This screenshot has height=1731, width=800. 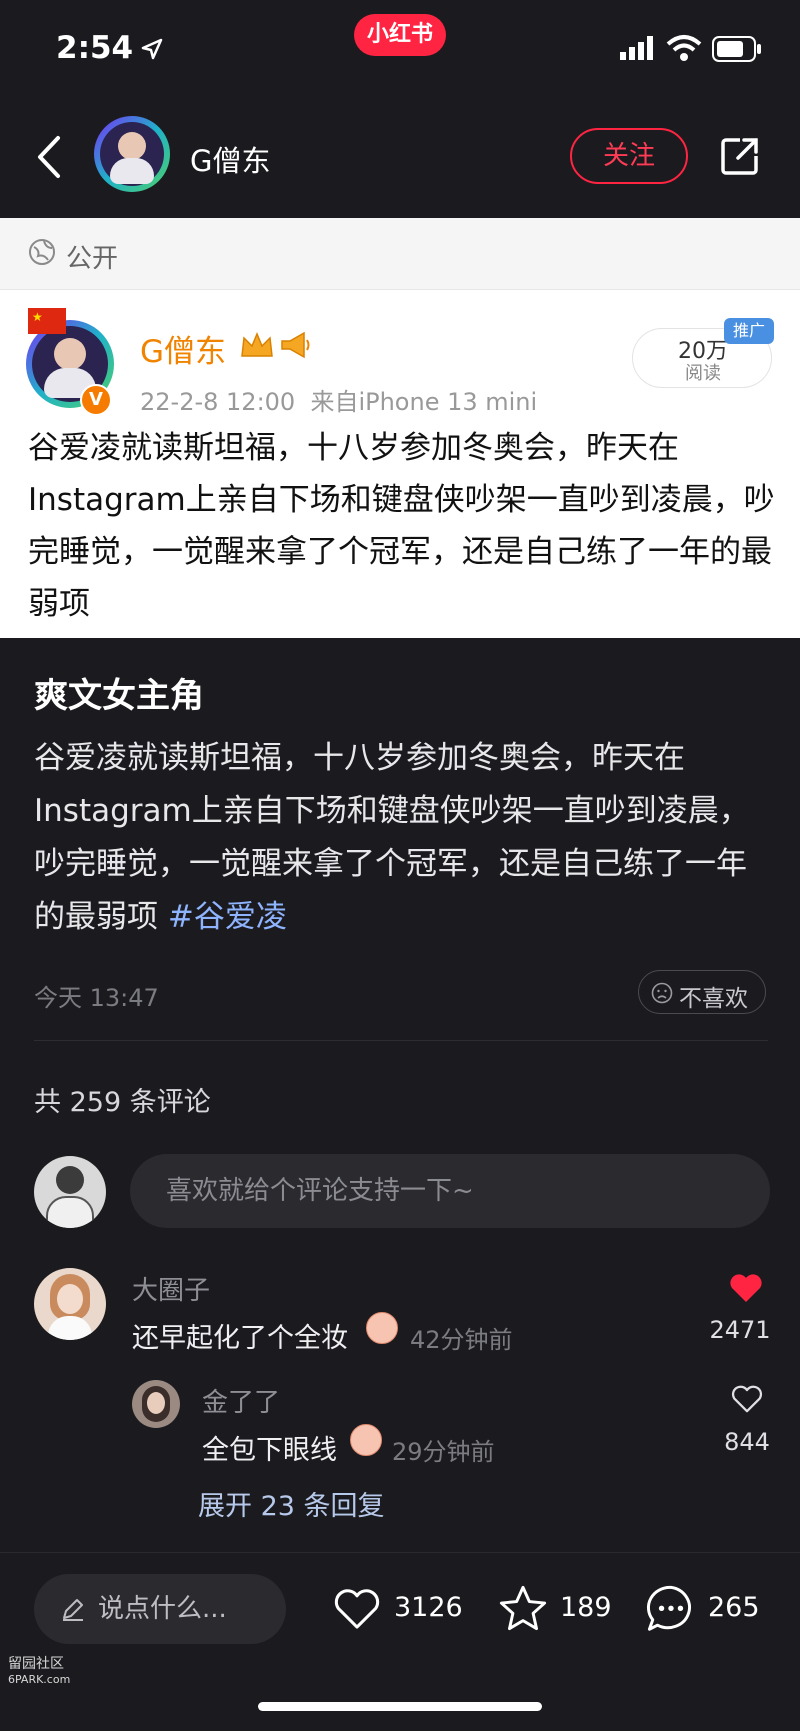 I want to click on author-name: G僧东, so click(x=230, y=159).